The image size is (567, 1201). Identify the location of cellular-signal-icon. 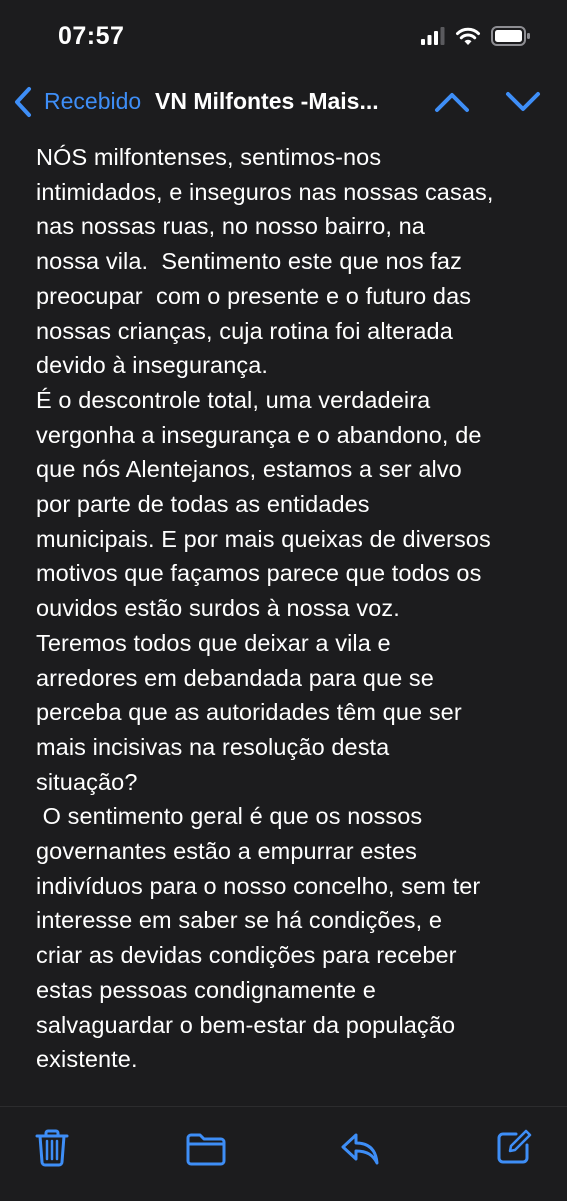
(433, 38).